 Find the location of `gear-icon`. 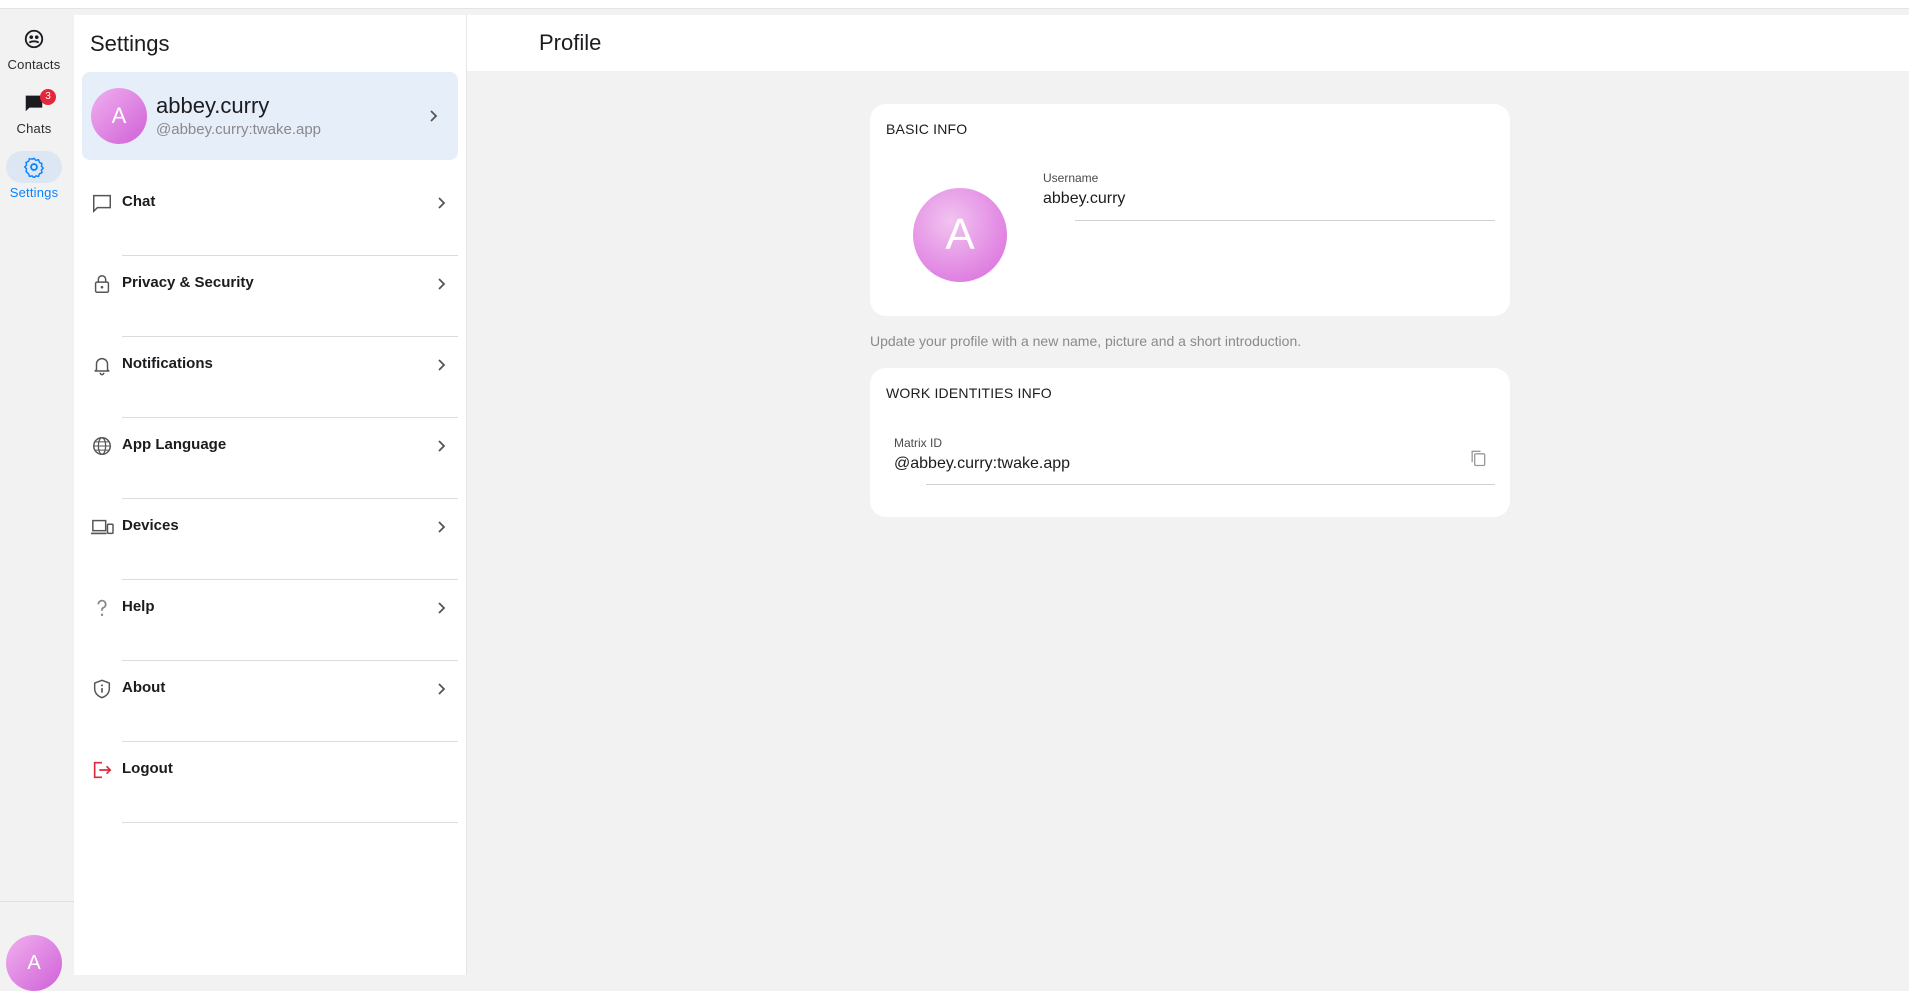

gear-icon is located at coordinates (34, 167).